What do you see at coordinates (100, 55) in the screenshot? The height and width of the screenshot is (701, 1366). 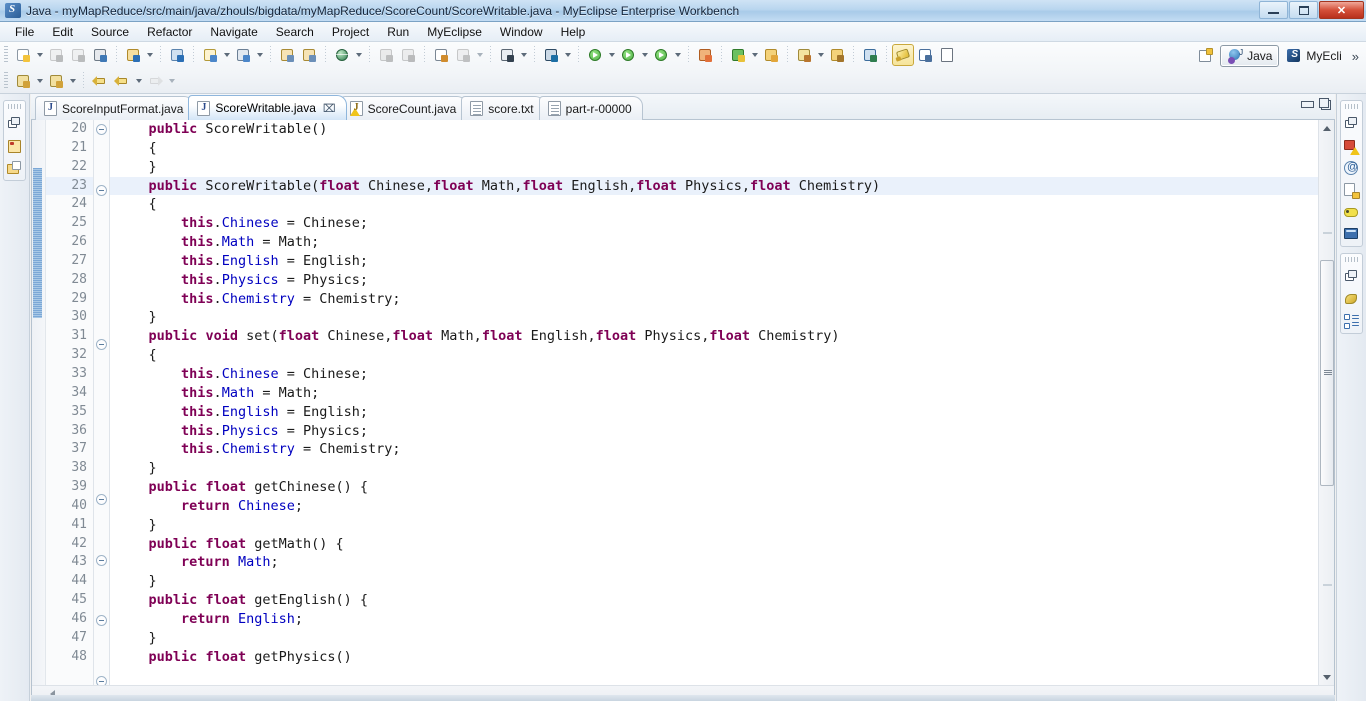 I see `print-button` at bounding box center [100, 55].